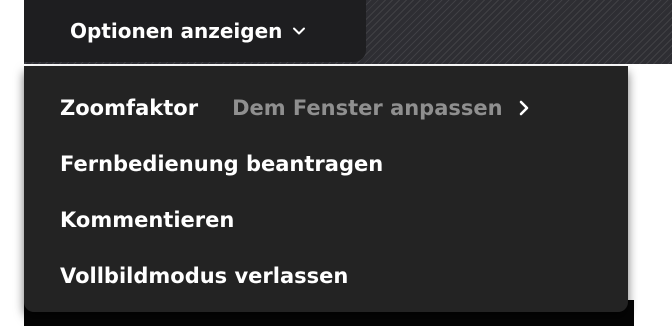 Image resolution: width=672 pixels, height=326 pixels. What do you see at coordinates (222, 164) in the screenshot?
I see `request-remote-control-label: Fernbedienung beantragen` at bounding box center [222, 164].